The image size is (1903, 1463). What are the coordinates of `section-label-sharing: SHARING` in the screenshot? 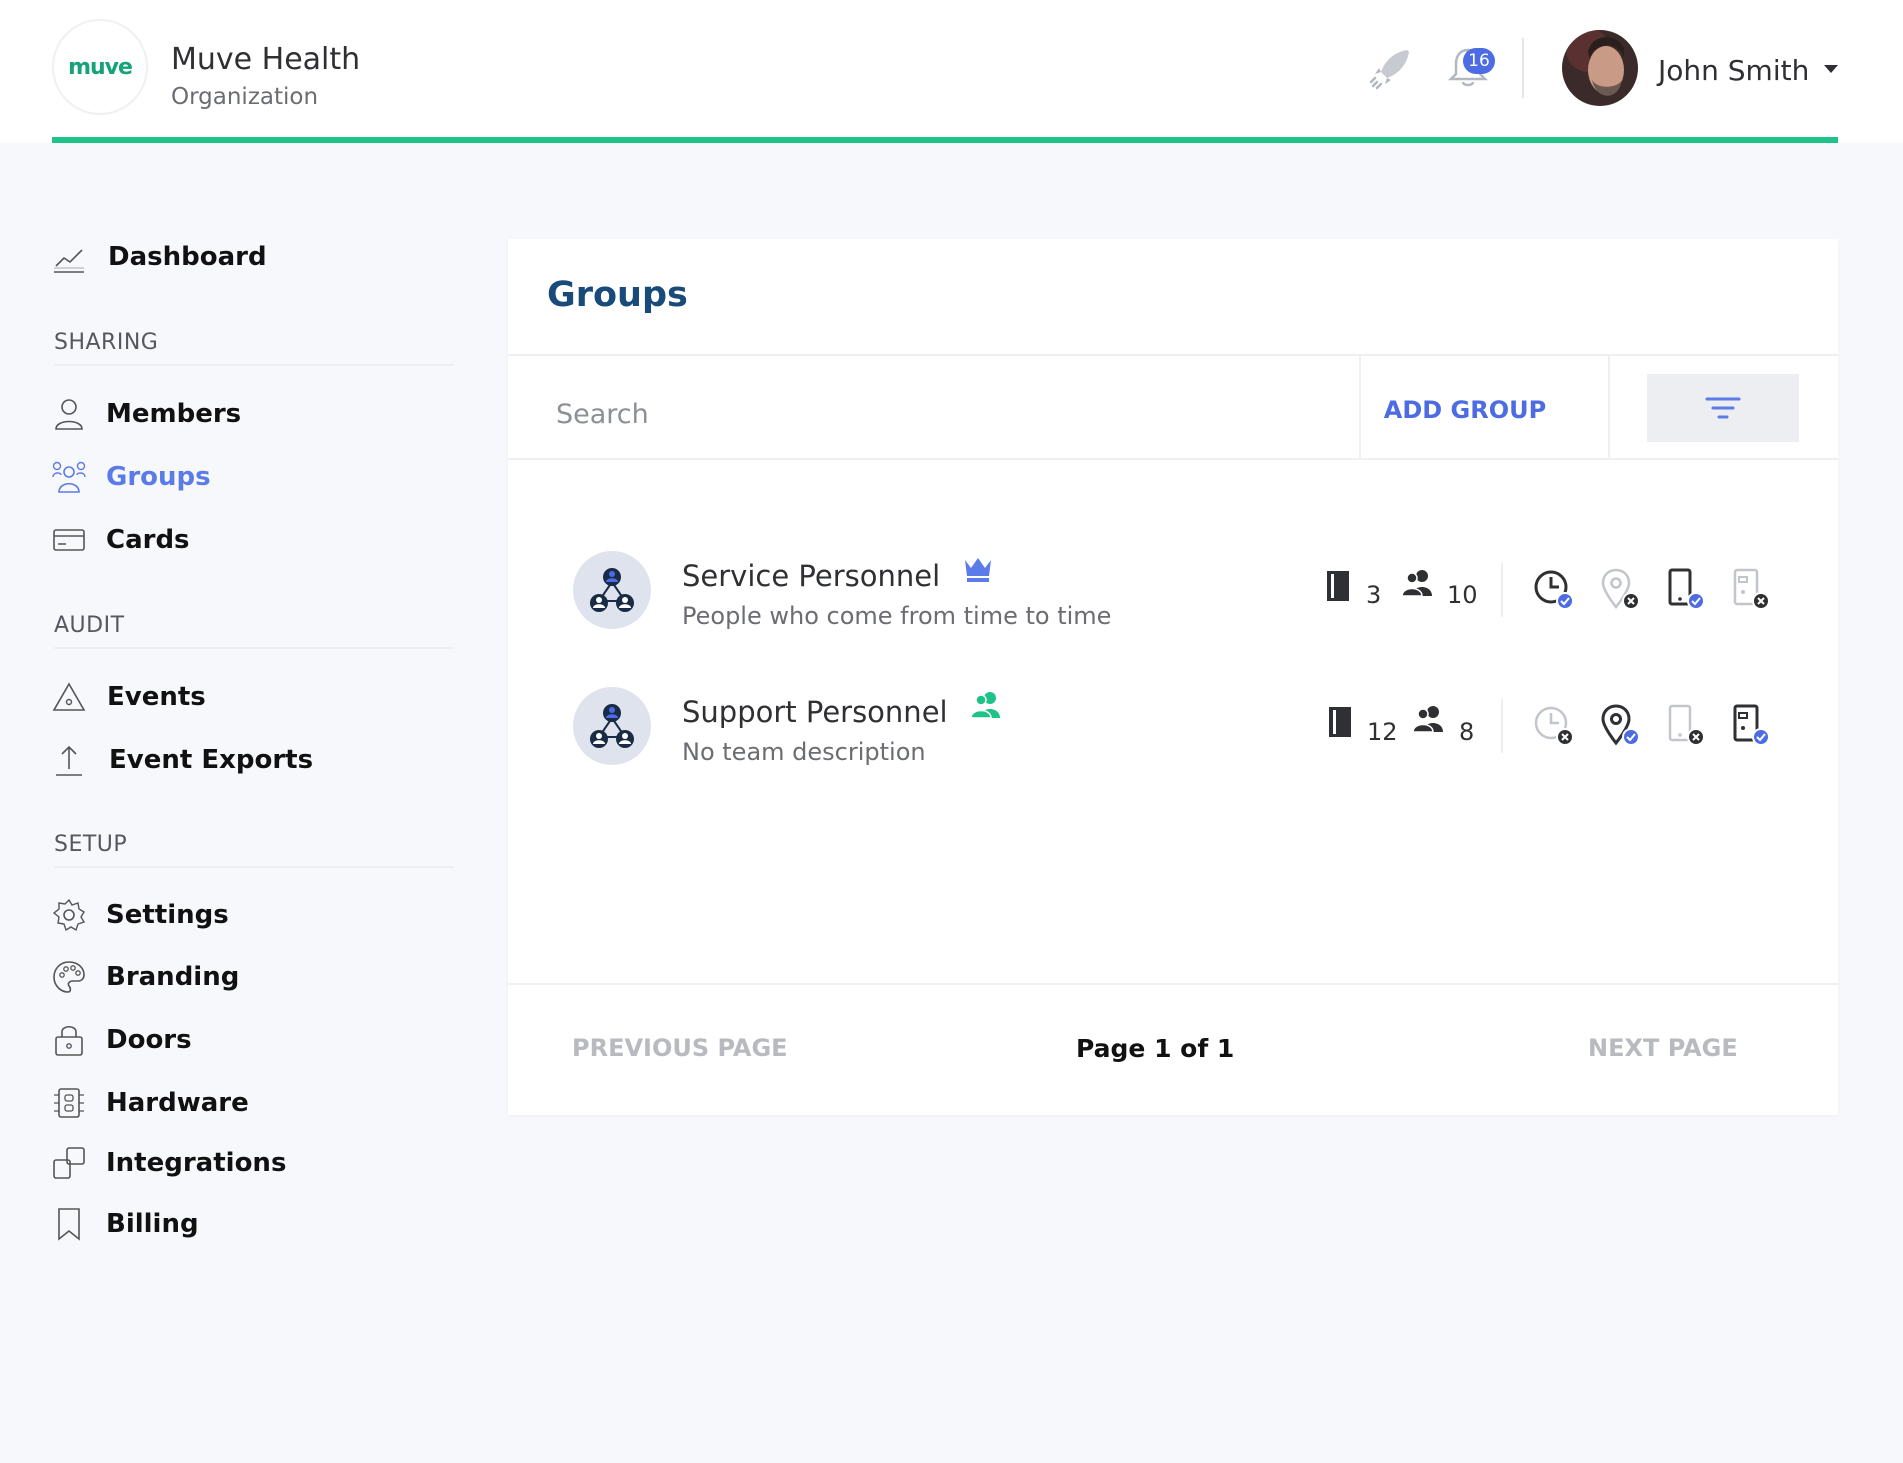 It's located at (106, 342).